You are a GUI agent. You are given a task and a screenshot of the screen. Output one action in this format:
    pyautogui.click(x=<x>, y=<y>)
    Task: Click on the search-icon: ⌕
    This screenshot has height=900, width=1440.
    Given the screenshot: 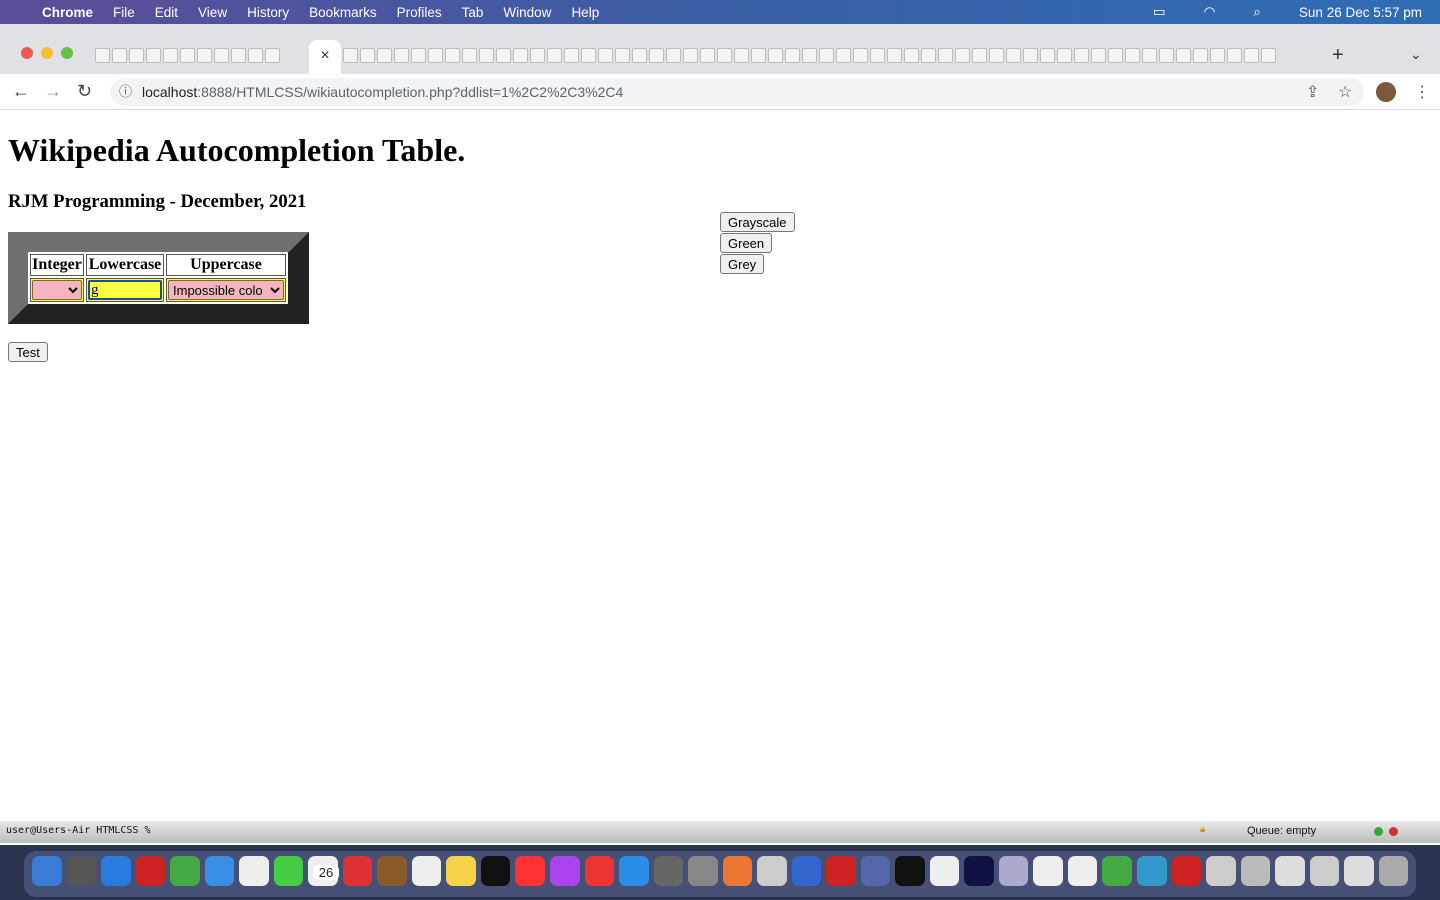 What is the action you would take?
    pyautogui.click(x=1257, y=12)
    